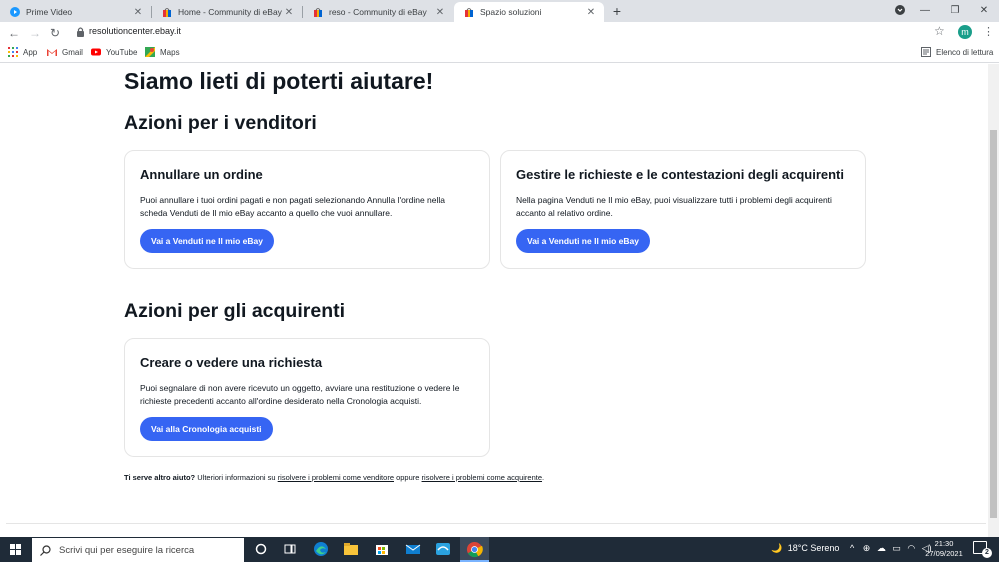 The width and height of the screenshot is (999, 562). What do you see at coordinates (987, 553) in the screenshot?
I see `notification-count-badge: 2` at bounding box center [987, 553].